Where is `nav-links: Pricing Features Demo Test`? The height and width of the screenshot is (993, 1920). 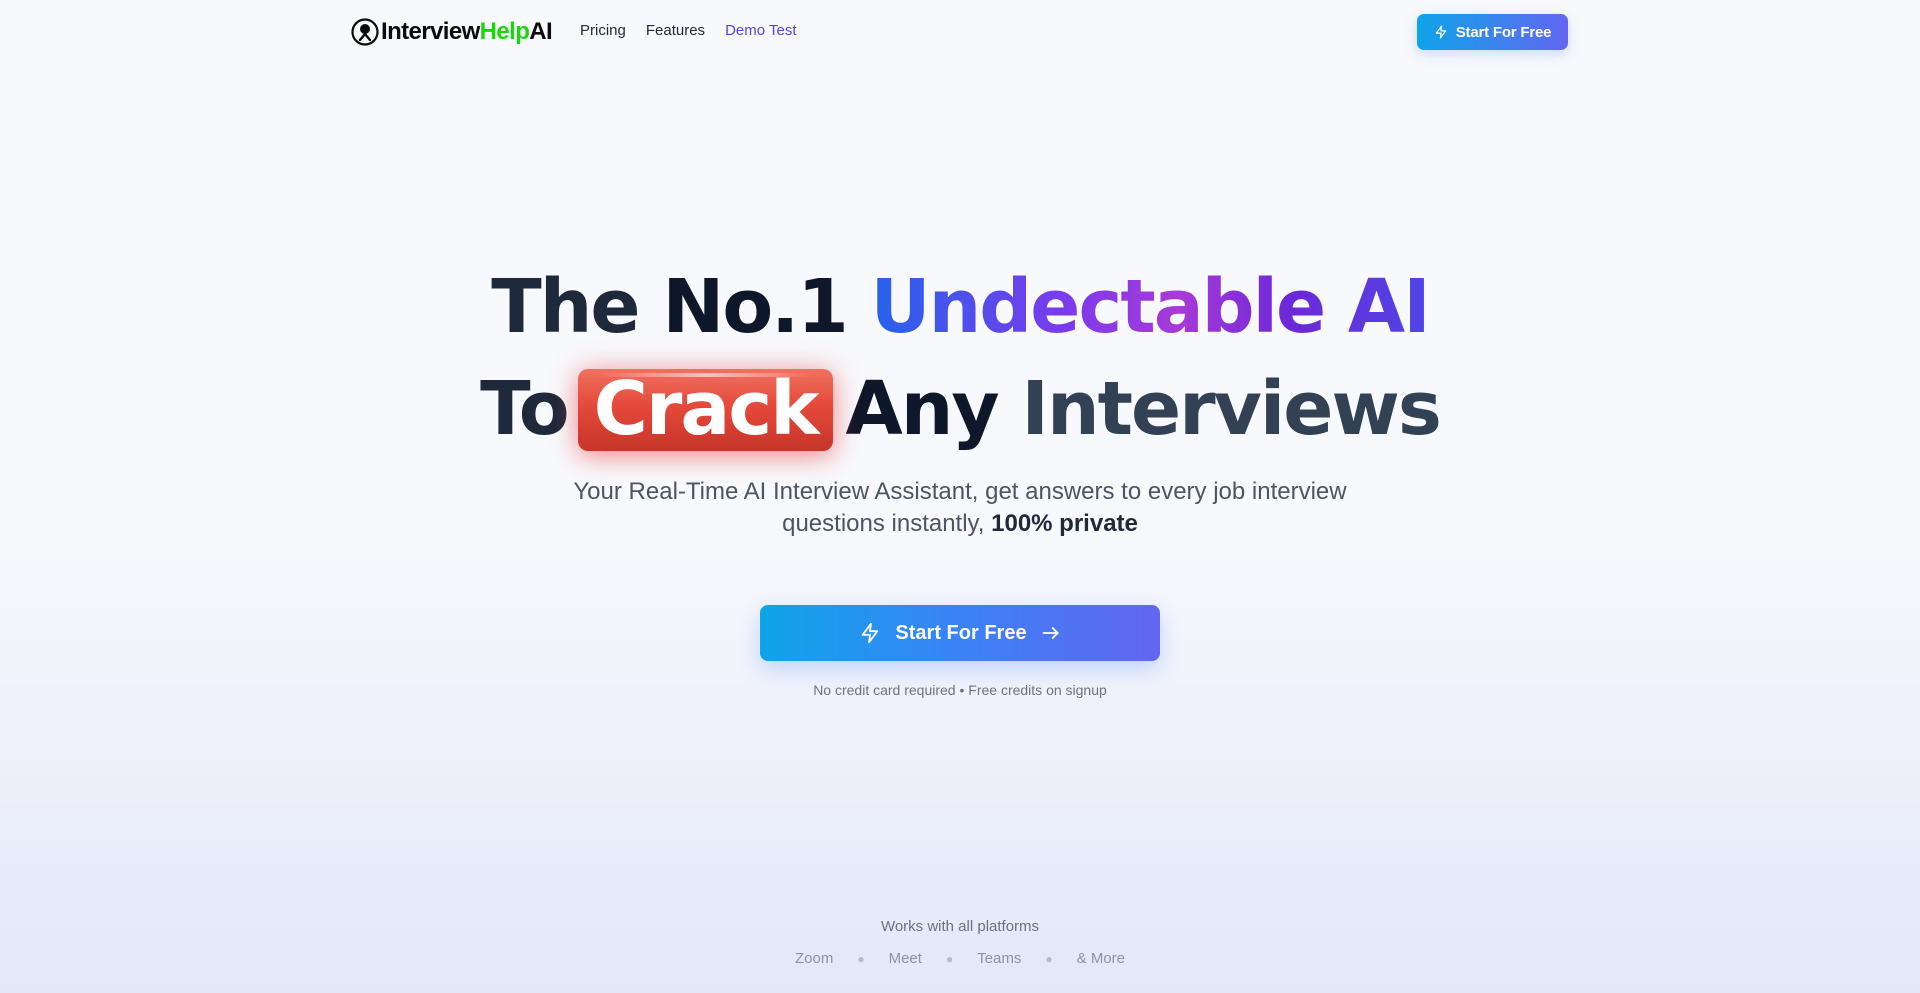 nav-links: Pricing Features Demo Test is located at coordinates (688, 30).